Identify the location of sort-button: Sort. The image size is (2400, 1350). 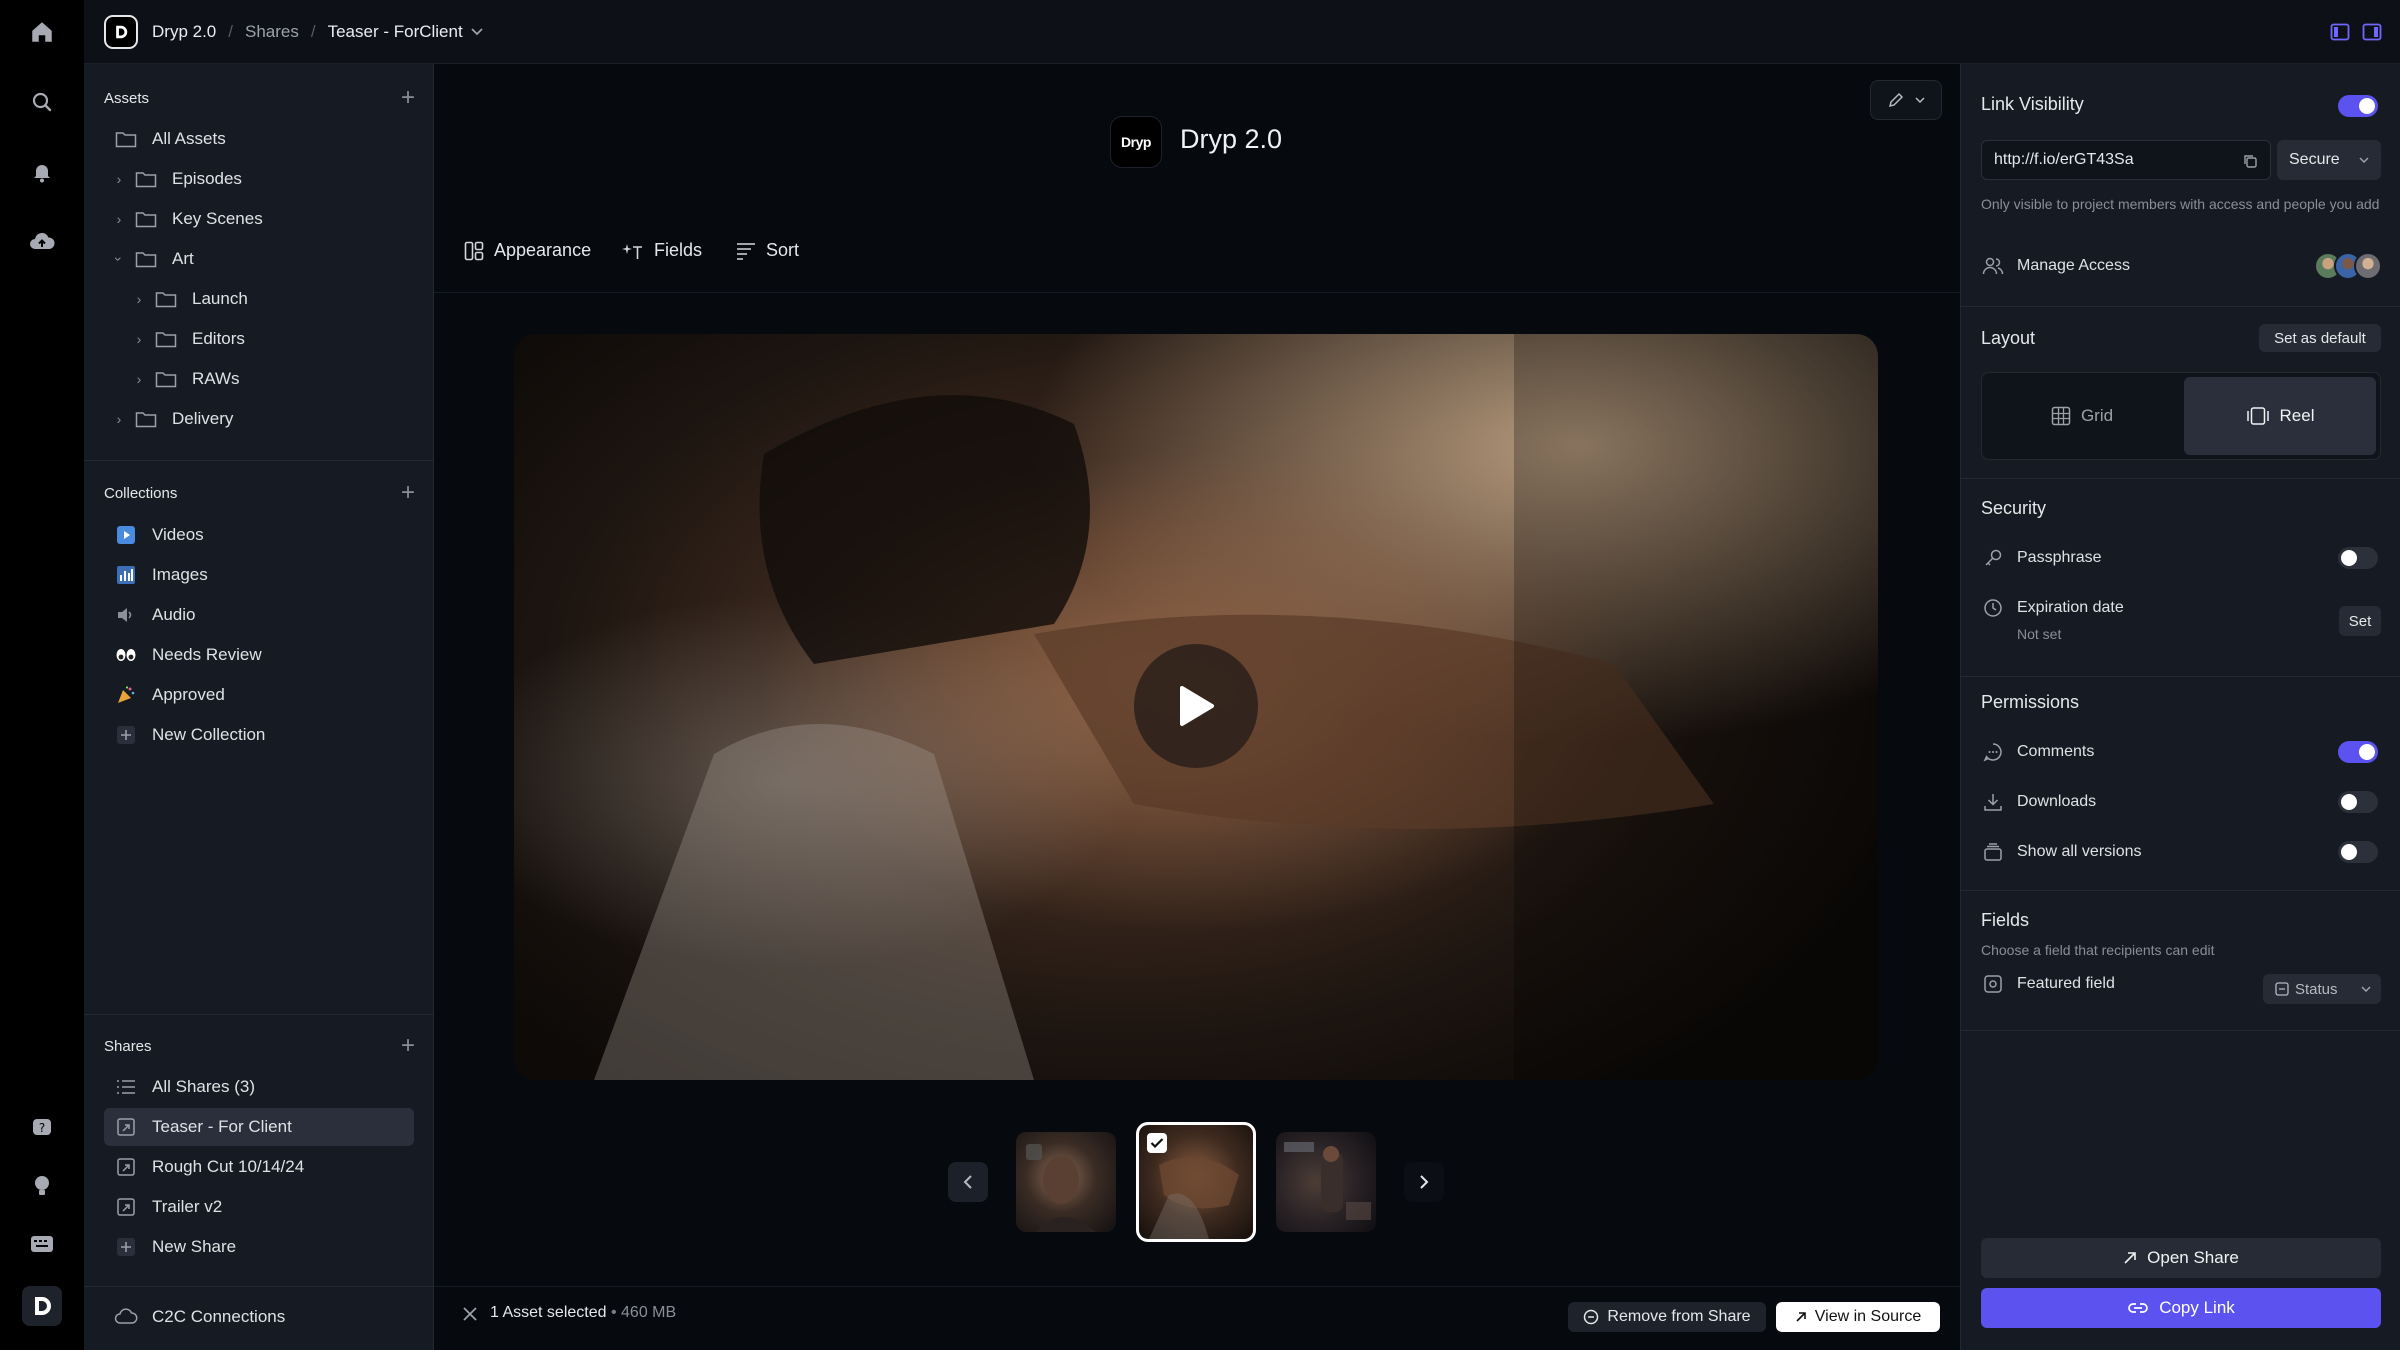
(767, 250).